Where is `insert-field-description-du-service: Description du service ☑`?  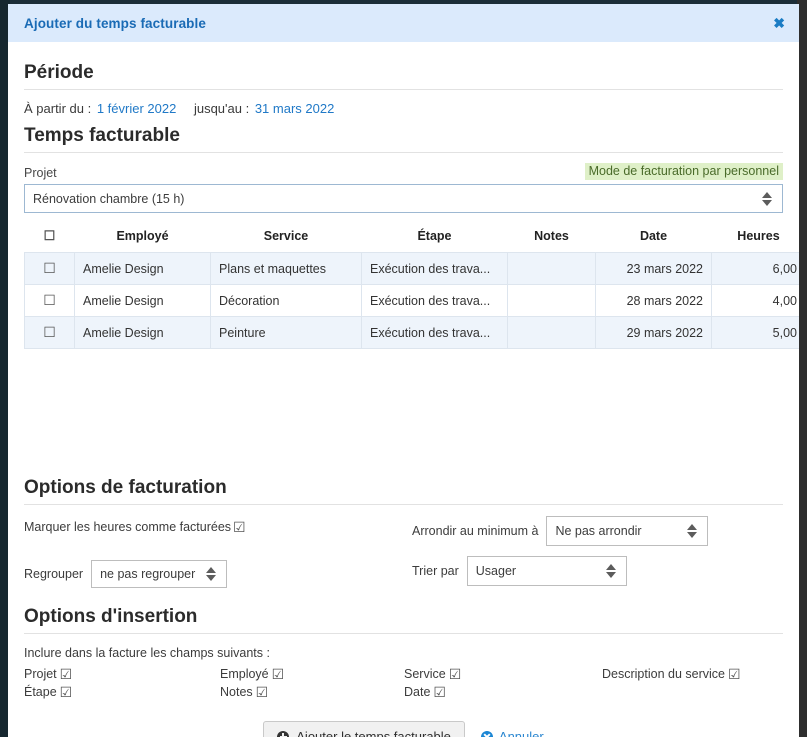 insert-field-description-du-service: Description du service ☑ is located at coordinates (671, 674).